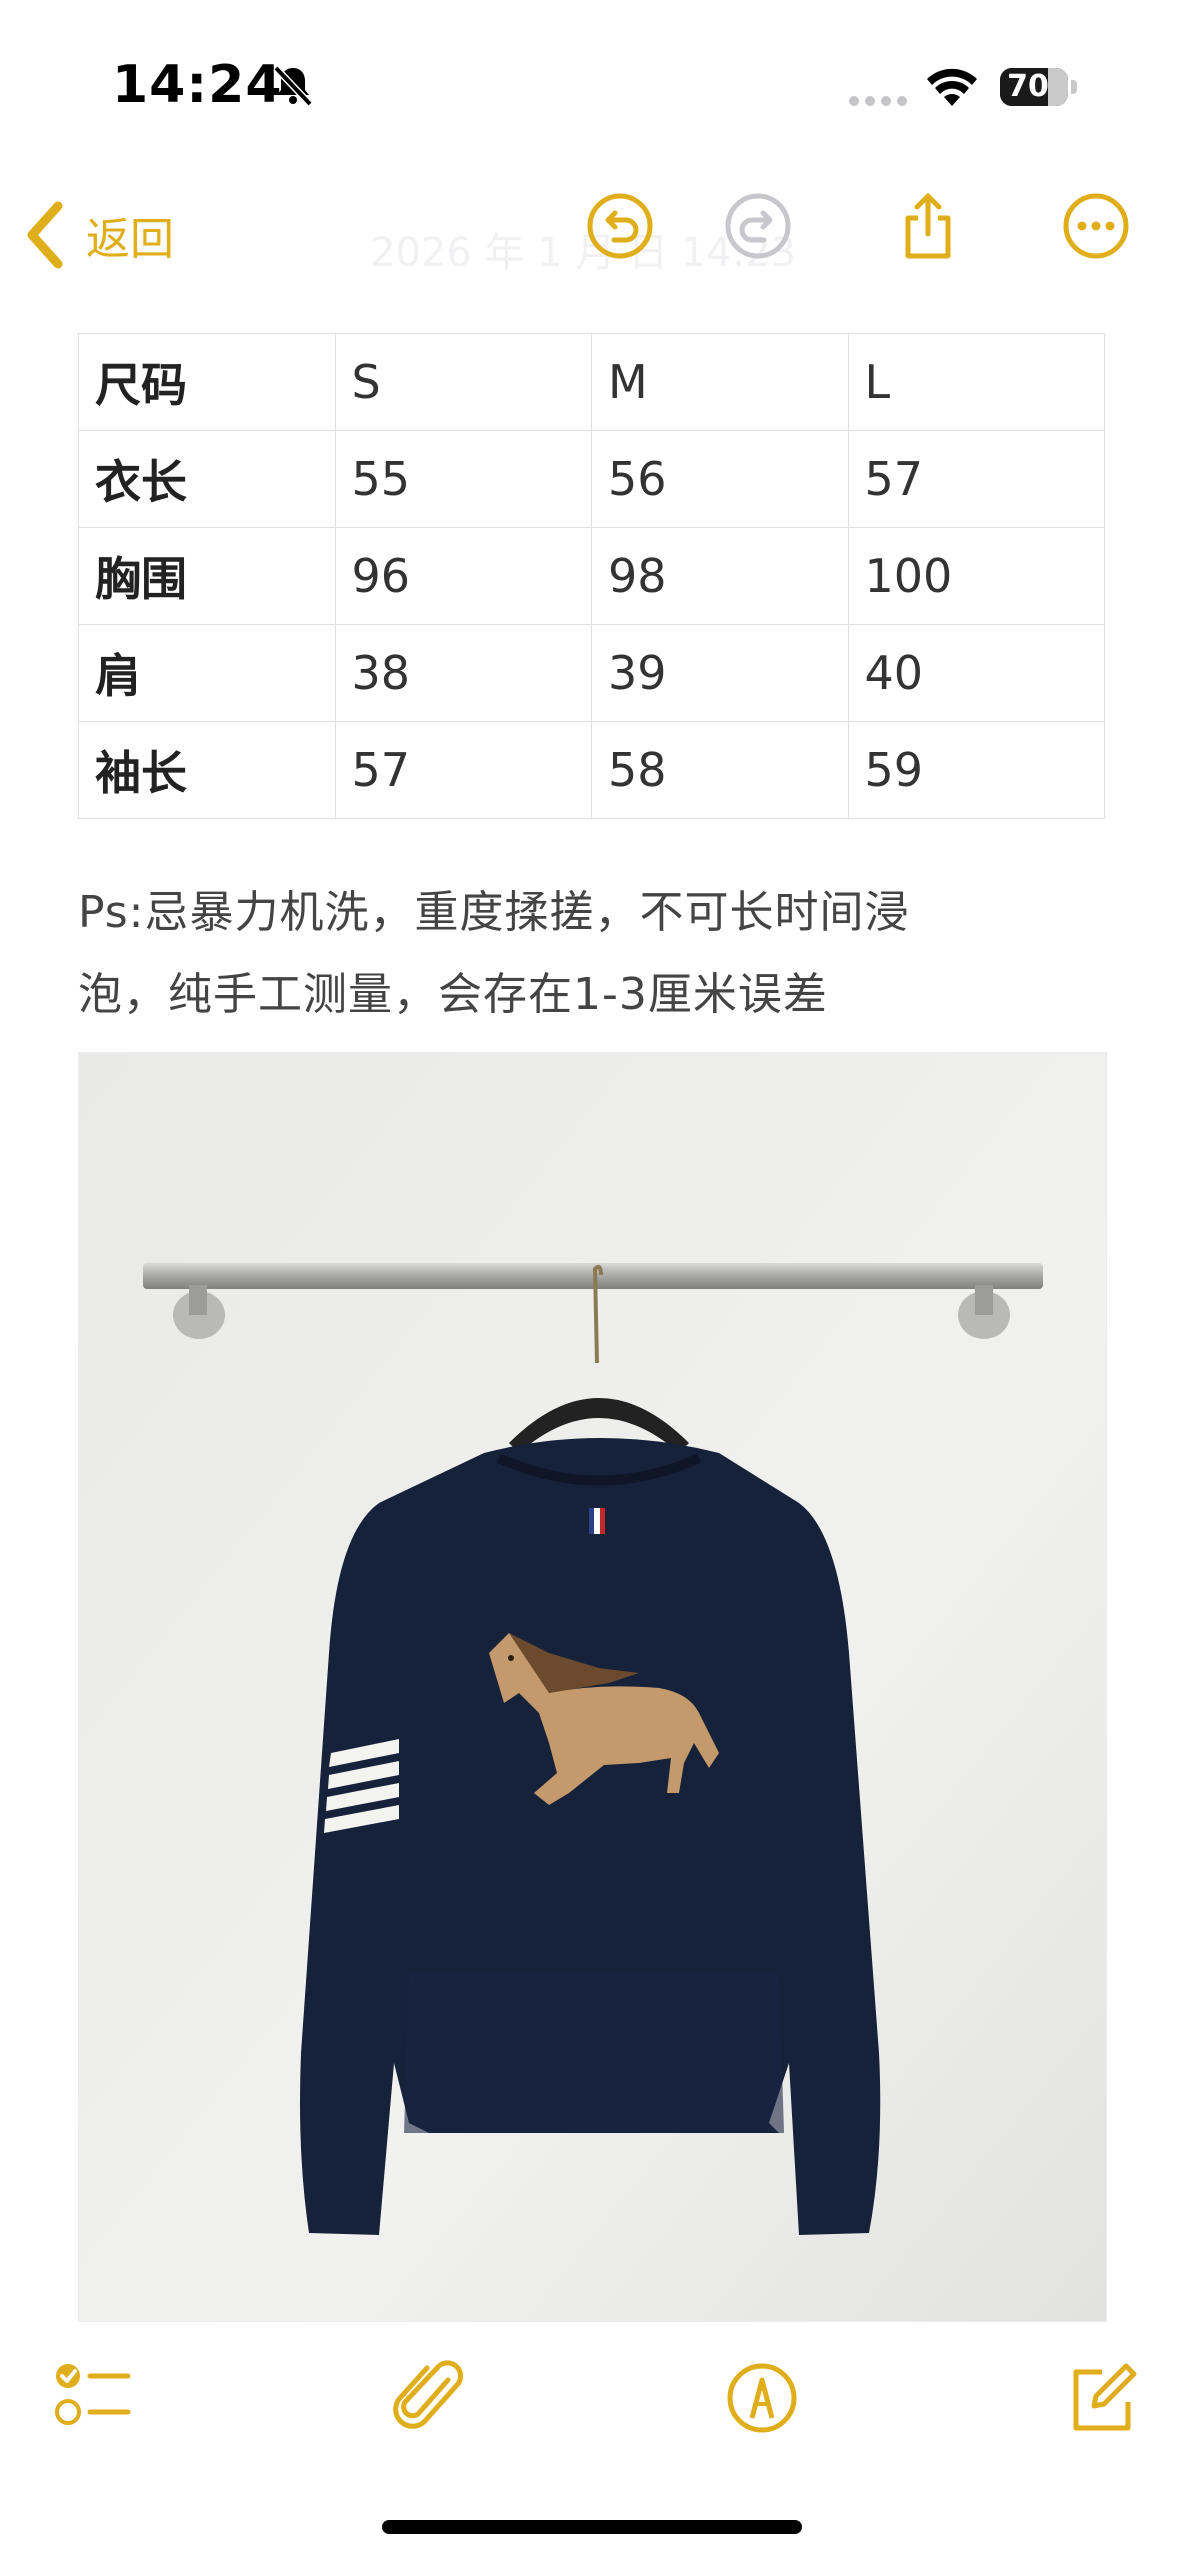  I want to click on back-label: 返回, so click(130, 239).